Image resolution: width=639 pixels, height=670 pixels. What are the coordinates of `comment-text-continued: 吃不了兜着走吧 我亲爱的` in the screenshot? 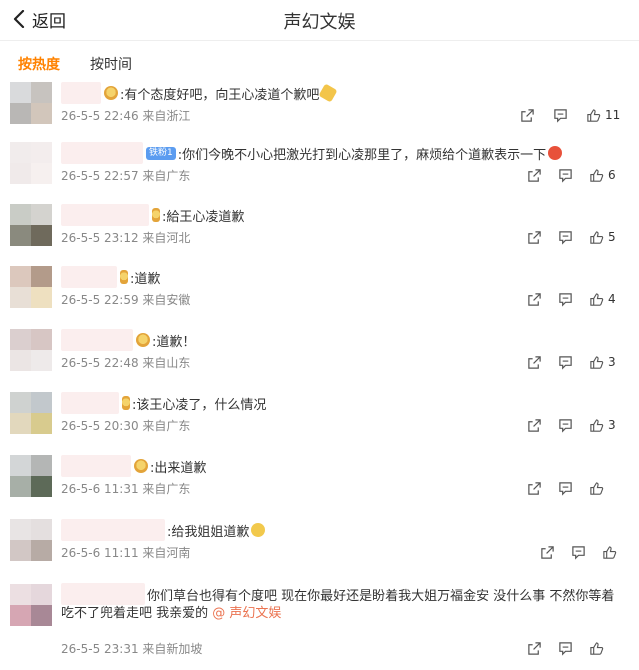 It's located at (135, 613).